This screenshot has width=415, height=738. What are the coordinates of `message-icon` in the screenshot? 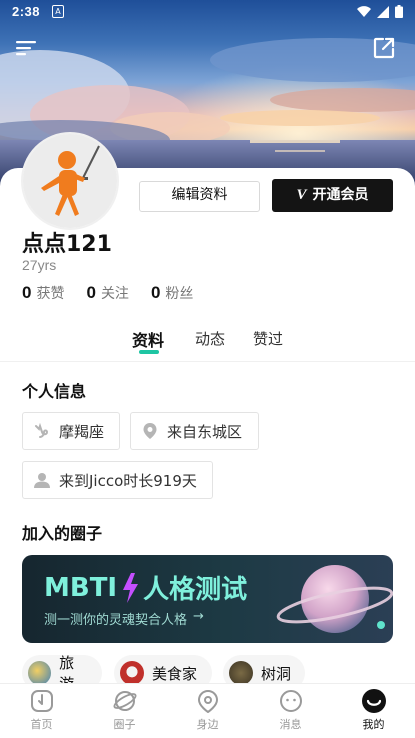 It's located at (291, 701).